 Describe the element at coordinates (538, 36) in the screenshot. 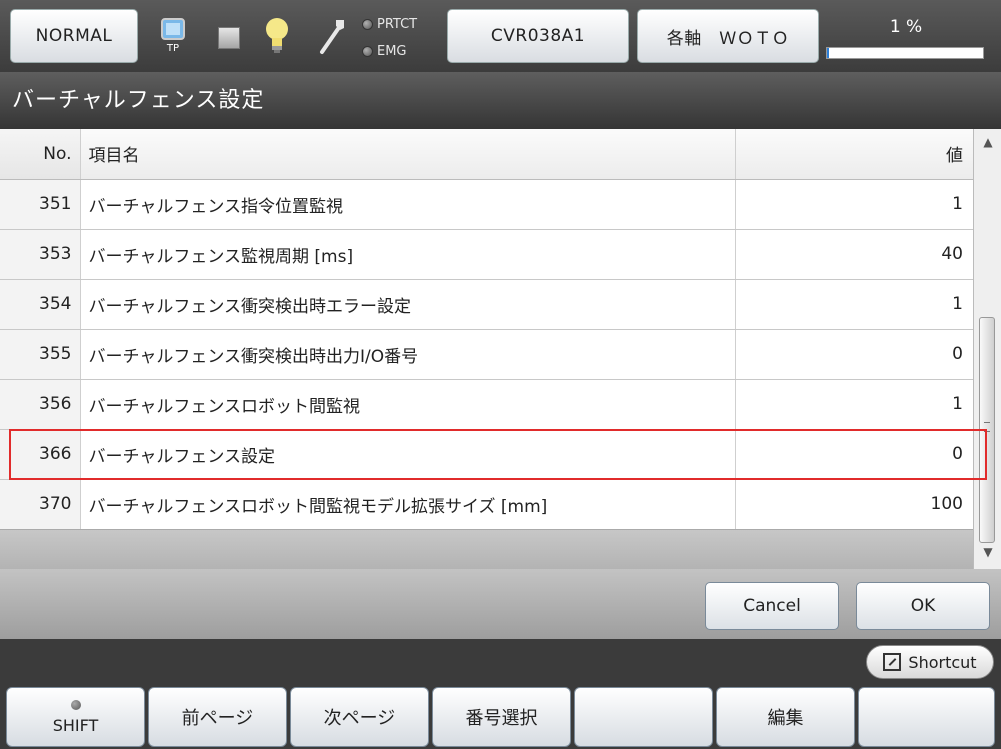

I see `robot-select-button: CVR038A1` at that location.